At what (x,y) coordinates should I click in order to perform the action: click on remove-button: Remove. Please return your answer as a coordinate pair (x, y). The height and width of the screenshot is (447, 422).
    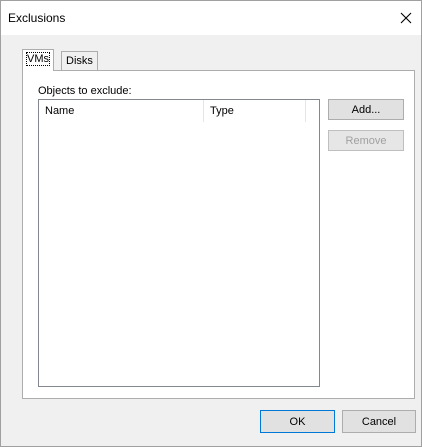
    Looking at the image, I should click on (366, 140).